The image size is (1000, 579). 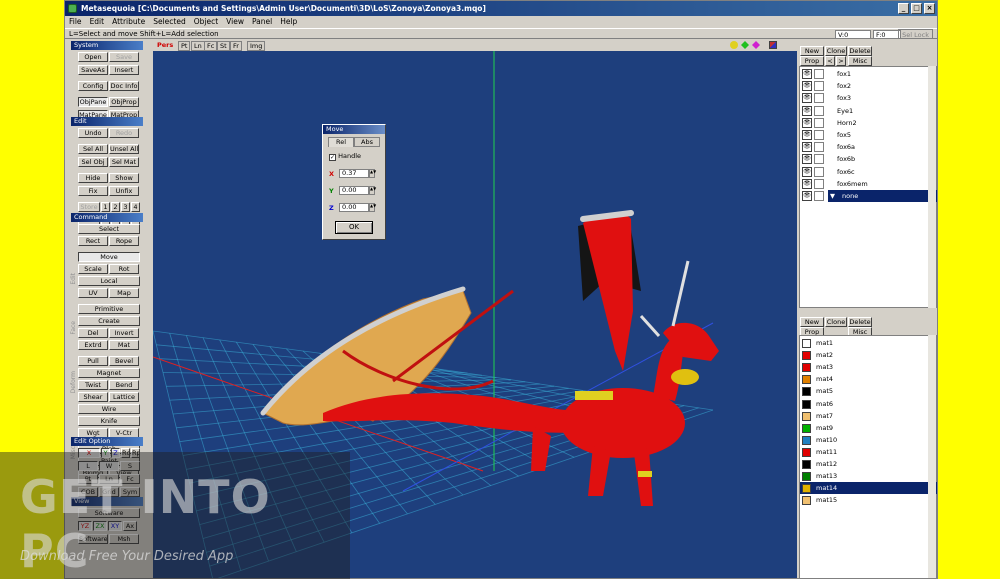 I want to click on sel-obj-button: Sel Obj, so click(x=93, y=162).